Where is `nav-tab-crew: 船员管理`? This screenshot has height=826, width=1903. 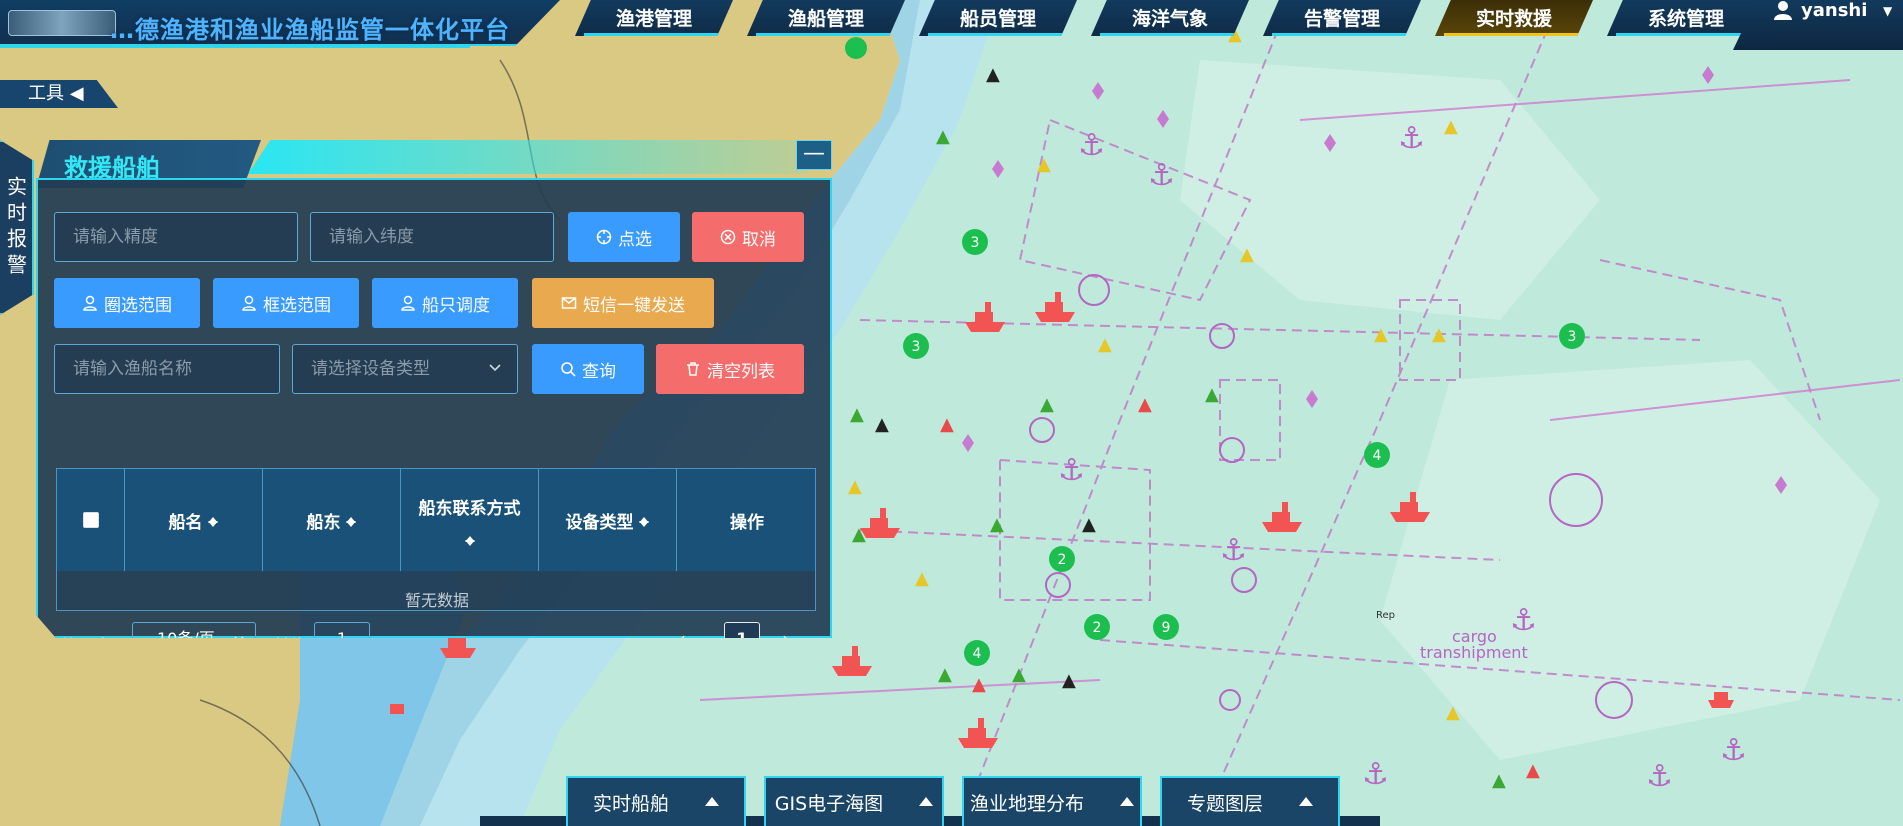 nav-tab-crew: 船员管理 is located at coordinates (998, 18).